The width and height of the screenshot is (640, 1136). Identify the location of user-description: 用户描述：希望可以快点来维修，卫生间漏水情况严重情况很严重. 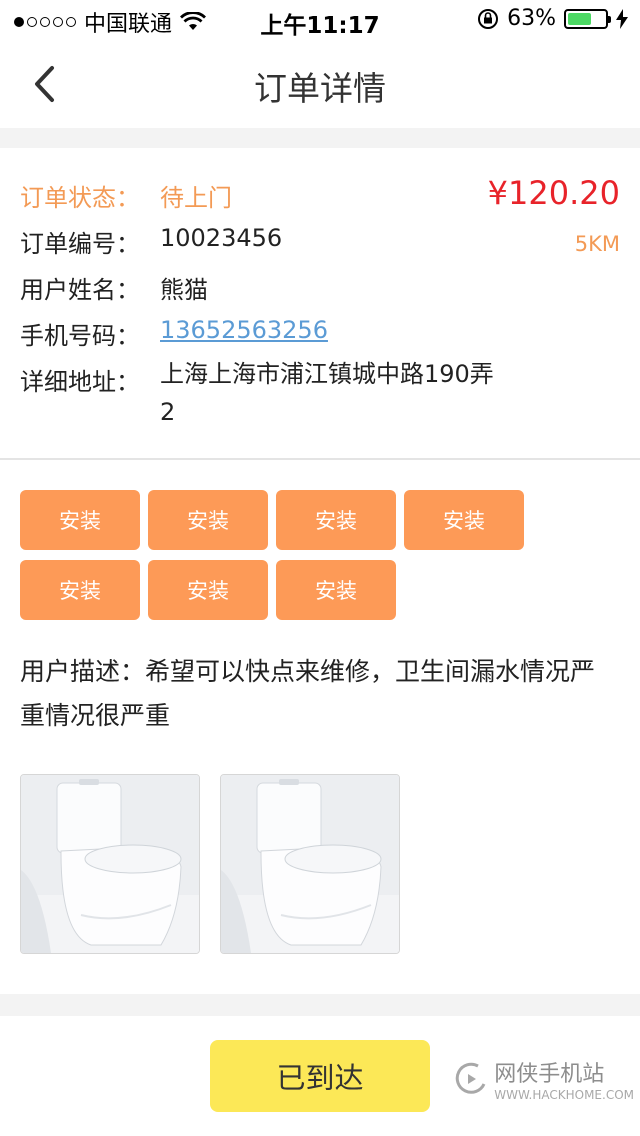
(320, 694).